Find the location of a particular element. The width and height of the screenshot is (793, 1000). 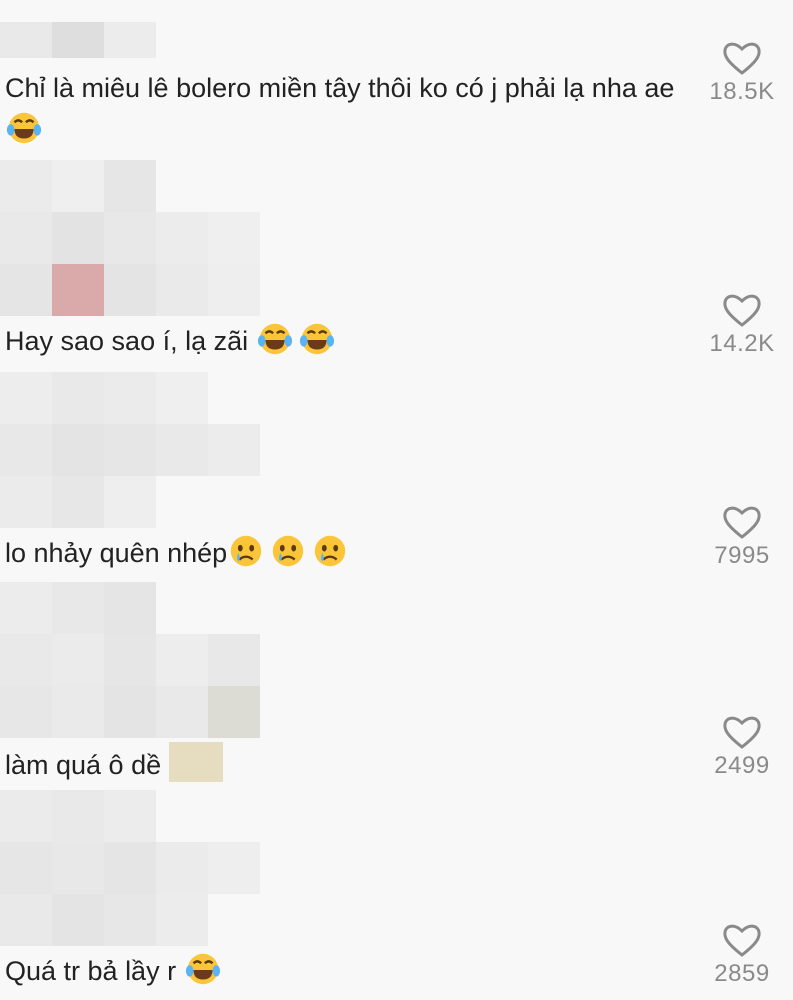

comment-text: Quá tr bả lầy r is located at coordinates (345, 971).